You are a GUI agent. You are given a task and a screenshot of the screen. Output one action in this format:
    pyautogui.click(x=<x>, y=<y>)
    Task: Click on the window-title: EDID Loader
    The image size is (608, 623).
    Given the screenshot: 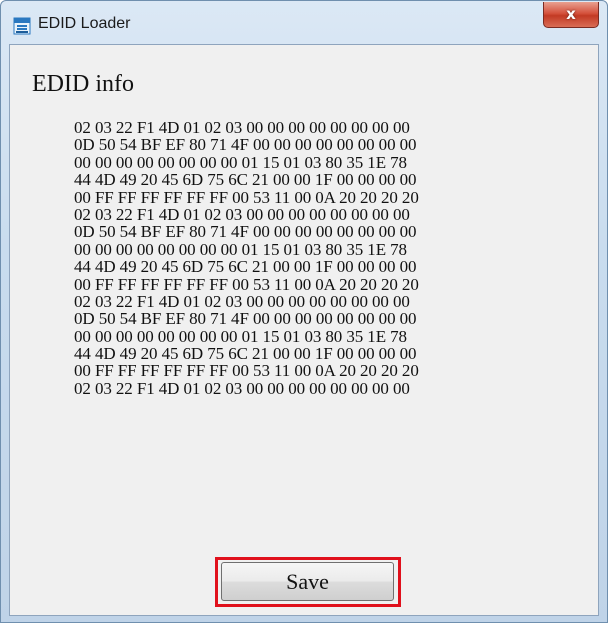 What is the action you would take?
    pyautogui.click(x=84, y=23)
    